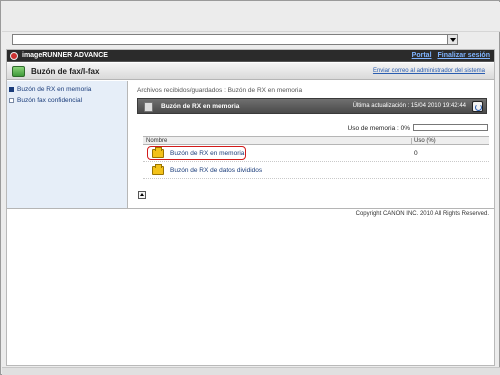 The image size is (500, 375). What do you see at coordinates (11, 89) in the screenshot?
I see `selected-bullet-icon` at bounding box center [11, 89].